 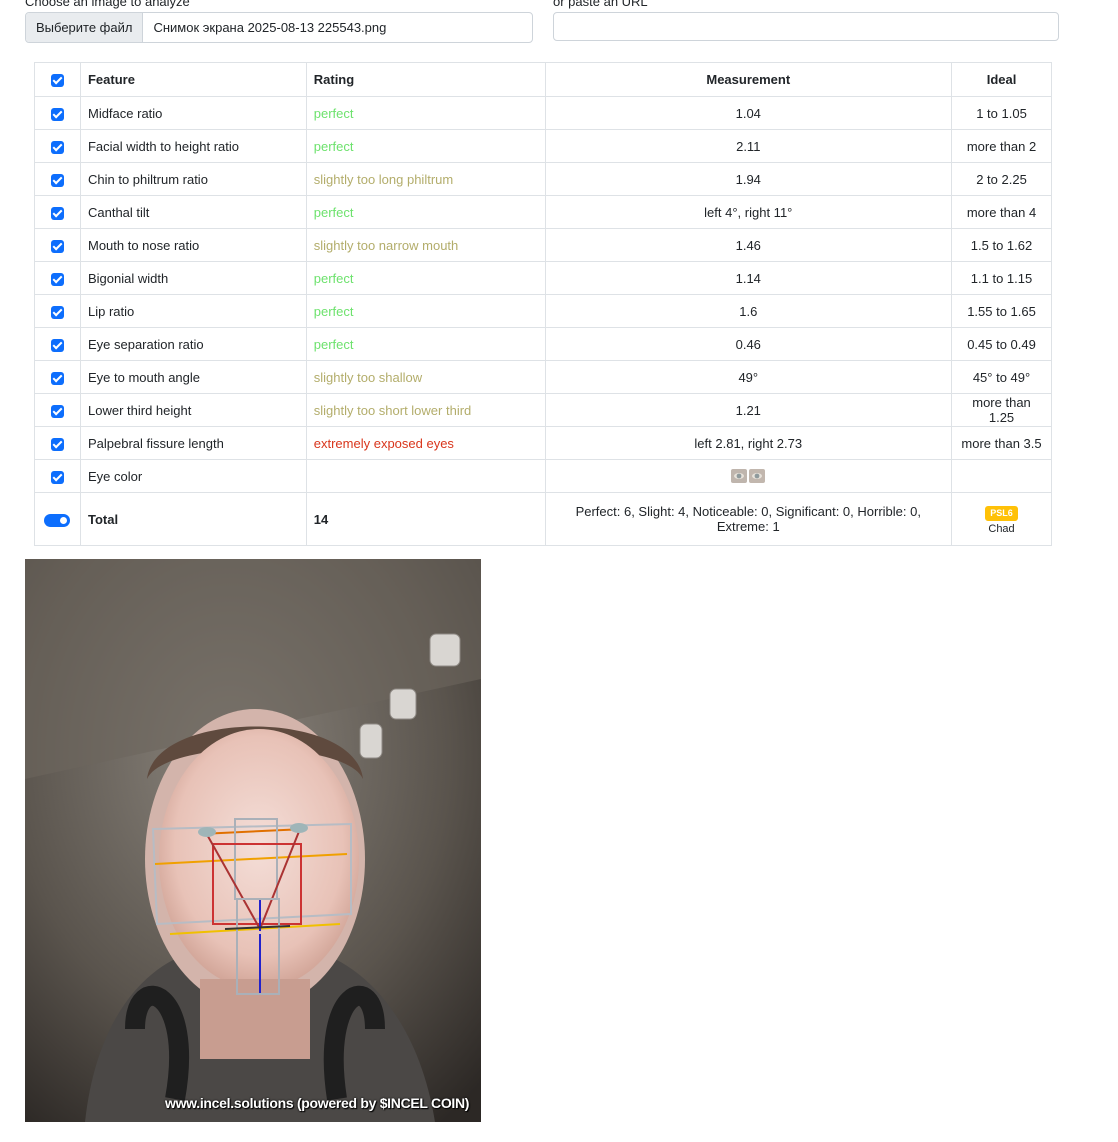 What do you see at coordinates (748, 278) in the screenshot?
I see `measurement-value: 1.14` at bounding box center [748, 278].